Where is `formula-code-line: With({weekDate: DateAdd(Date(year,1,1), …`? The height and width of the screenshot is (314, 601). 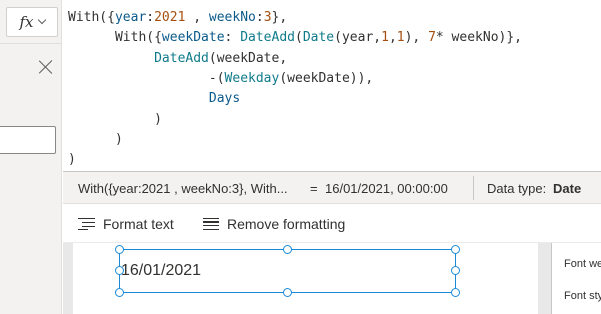
formula-code-line: With({weekDate: DateAdd(Date(year,1,1), … is located at coordinates (295, 38).